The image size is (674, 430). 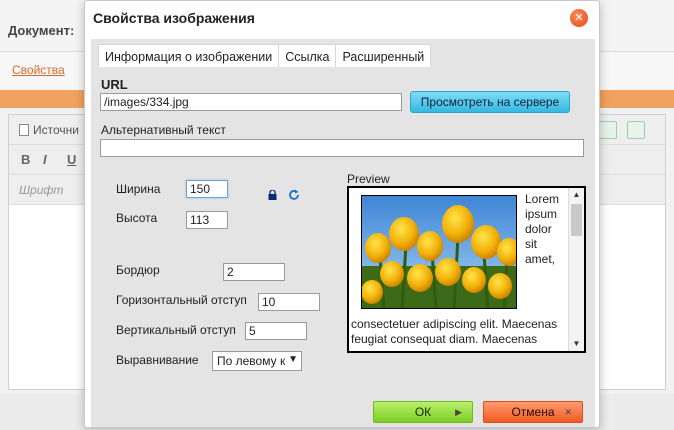 What do you see at coordinates (294, 195) in the screenshot?
I see `reset-size-icon` at bounding box center [294, 195].